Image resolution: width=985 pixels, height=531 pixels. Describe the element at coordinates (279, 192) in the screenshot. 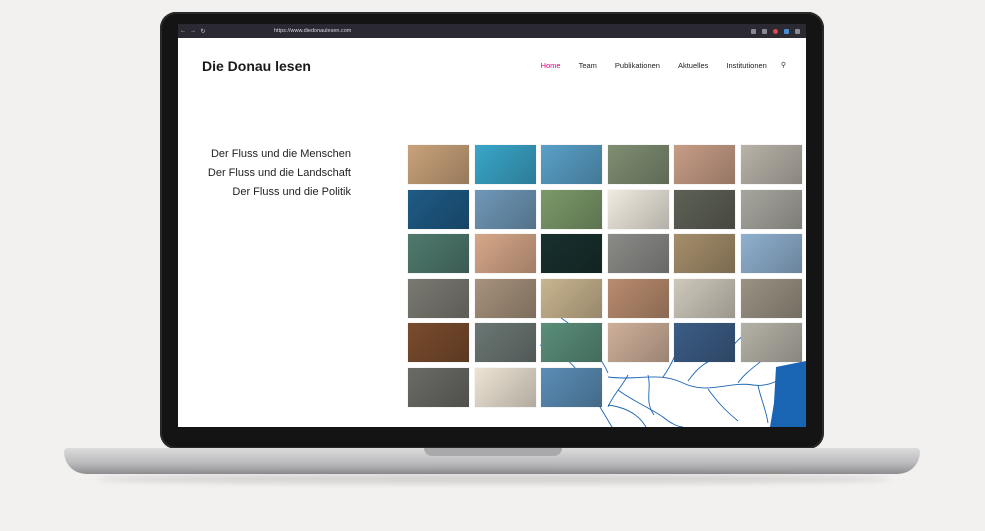

I see `theme-link-politik: Der Fluss und die Politik` at that location.